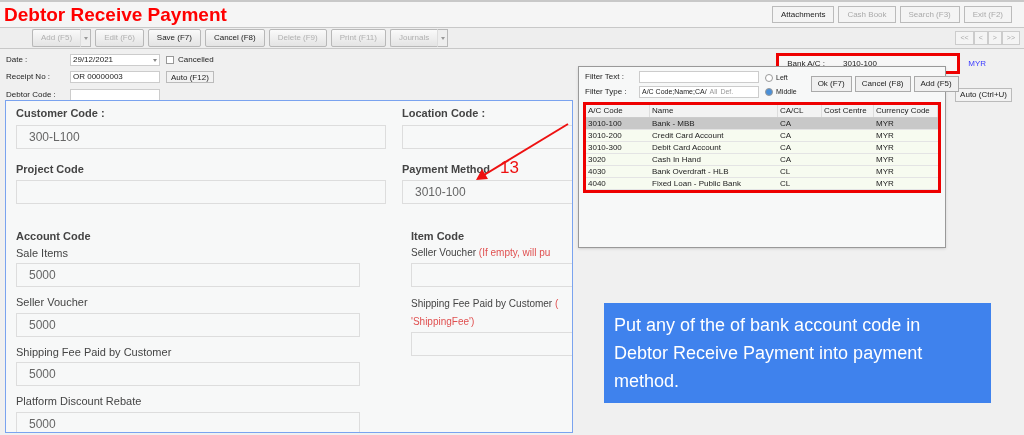 Image resolution: width=1024 pixels, height=435 pixels. I want to click on table-row: 3010-100 Bank - MBB CA MYR, so click(762, 124).